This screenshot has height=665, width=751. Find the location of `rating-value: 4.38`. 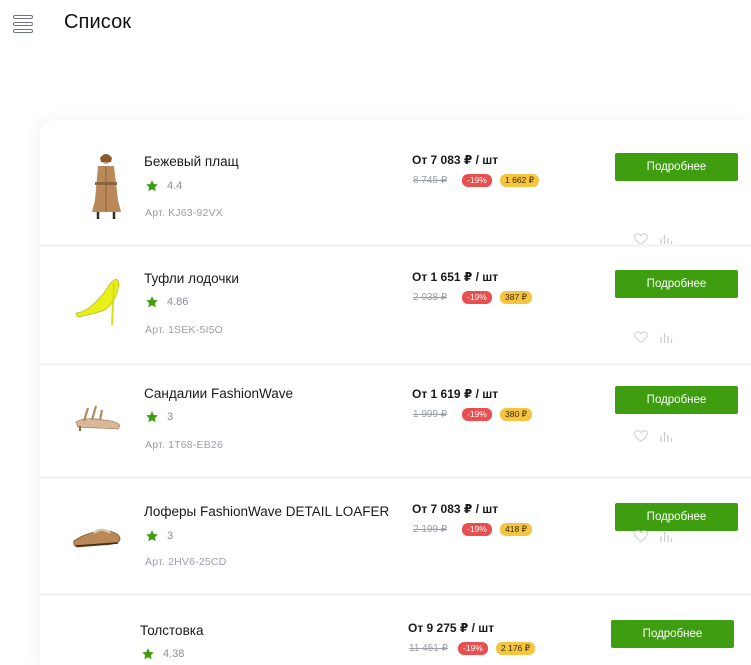

rating-value: 4.38 is located at coordinates (174, 654).